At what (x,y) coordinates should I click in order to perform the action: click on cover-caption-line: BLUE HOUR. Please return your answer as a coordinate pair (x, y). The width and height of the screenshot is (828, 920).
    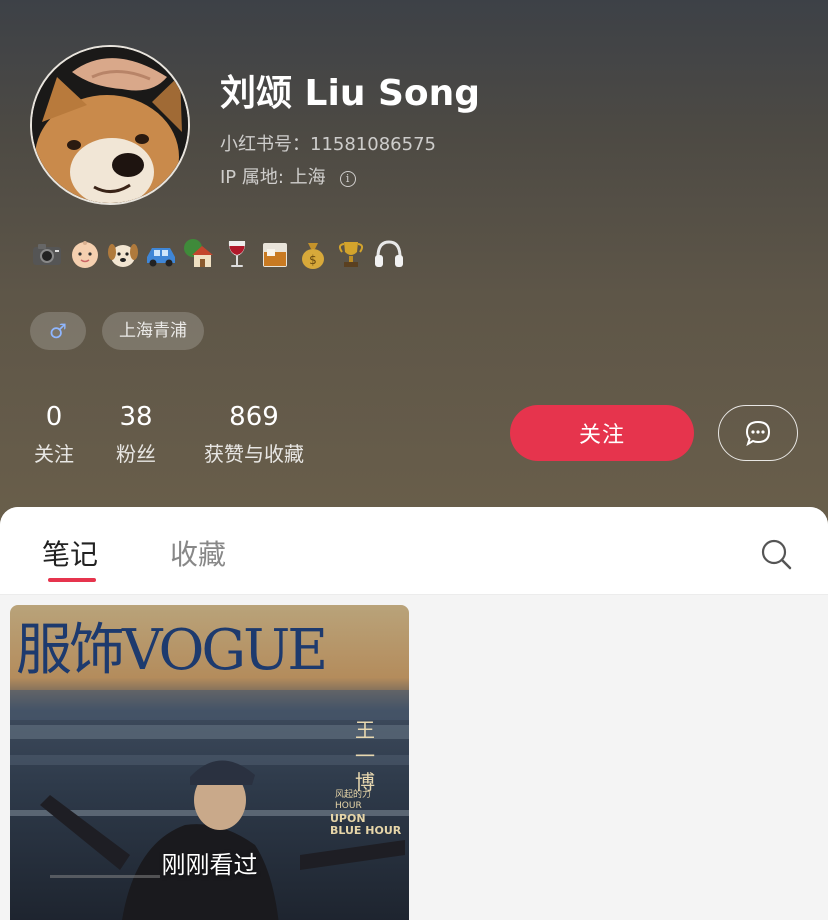
    Looking at the image, I should click on (366, 830).